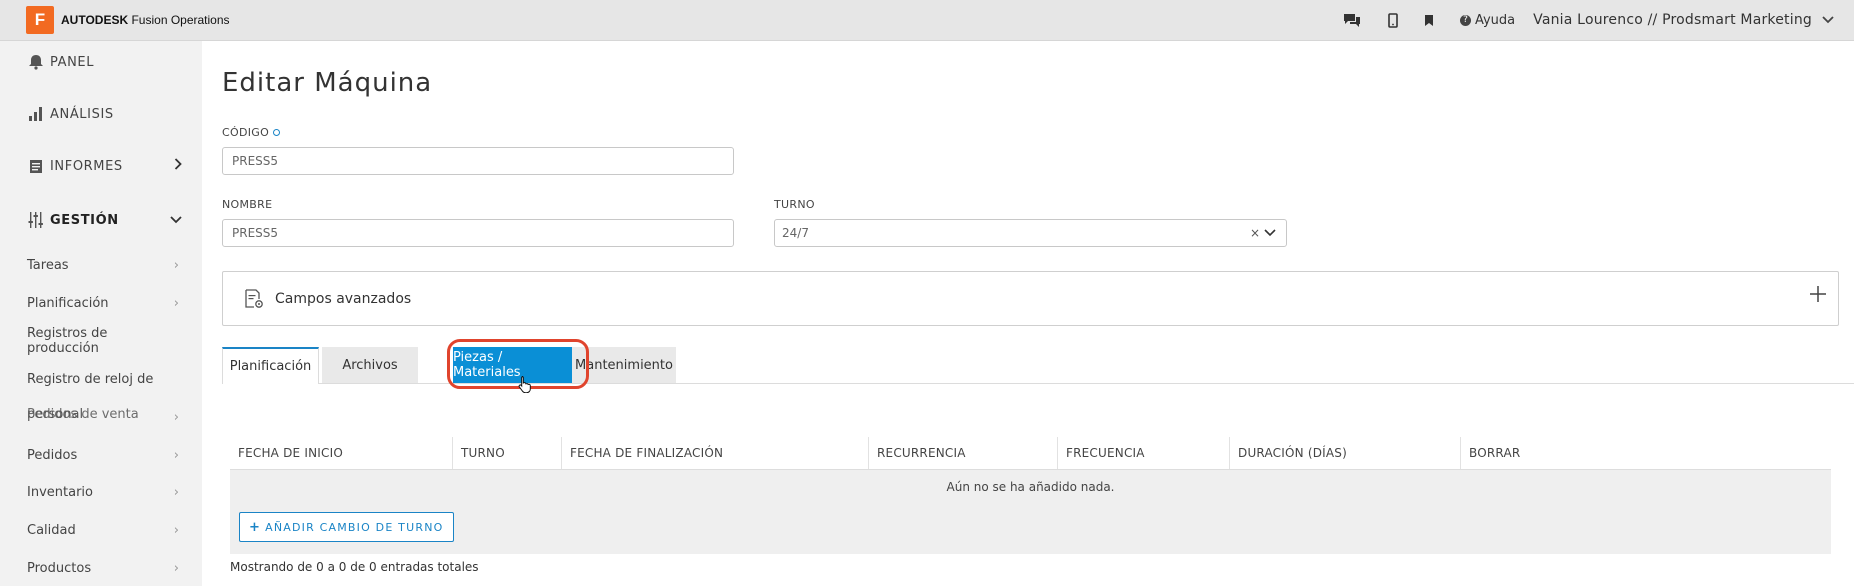 This screenshot has height=586, width=1854. Describe the element at coordinates (1255, 233) in the screenshot. I see `clear-icon: ×` at that location.